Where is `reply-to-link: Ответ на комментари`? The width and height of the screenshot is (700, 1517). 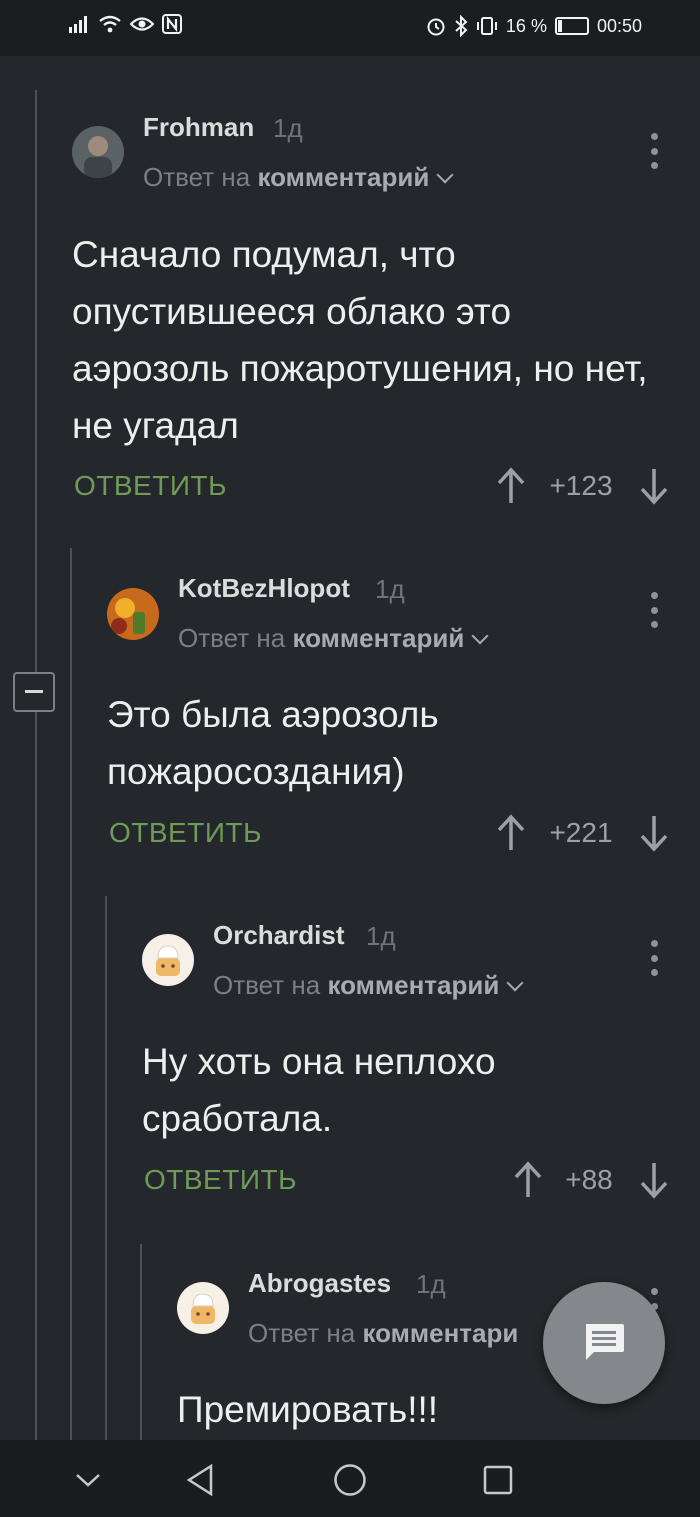
reply-to-link: Ответ на комментари is located at coordinates (383, 1333).